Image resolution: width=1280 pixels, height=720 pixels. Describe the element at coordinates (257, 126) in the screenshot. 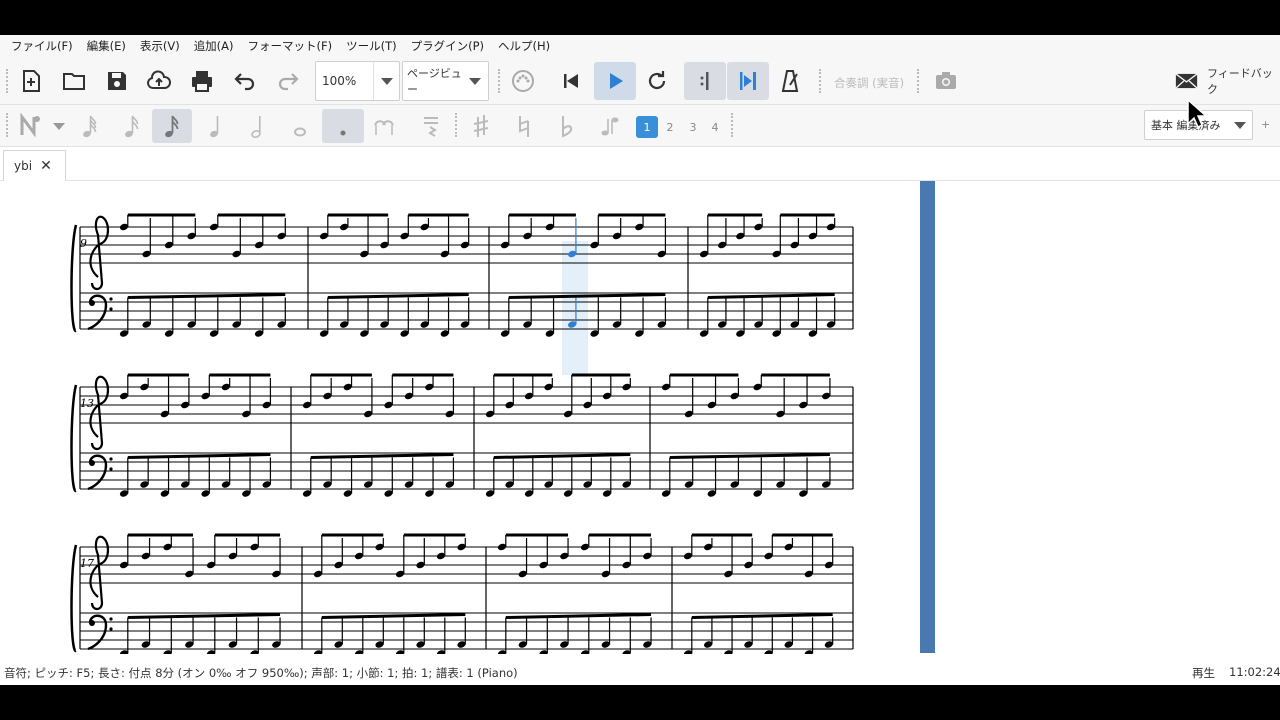

I see `duration-half-button` at that location.